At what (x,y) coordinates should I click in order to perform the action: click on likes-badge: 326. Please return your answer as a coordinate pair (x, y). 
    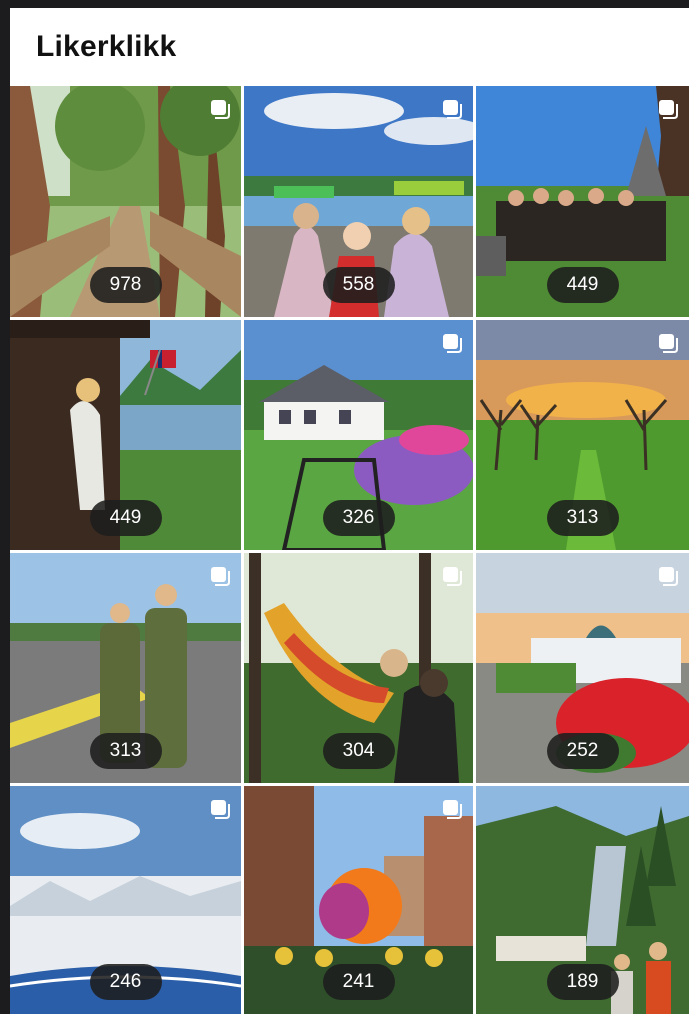
    Looking at the image, I should click on (358, 518).